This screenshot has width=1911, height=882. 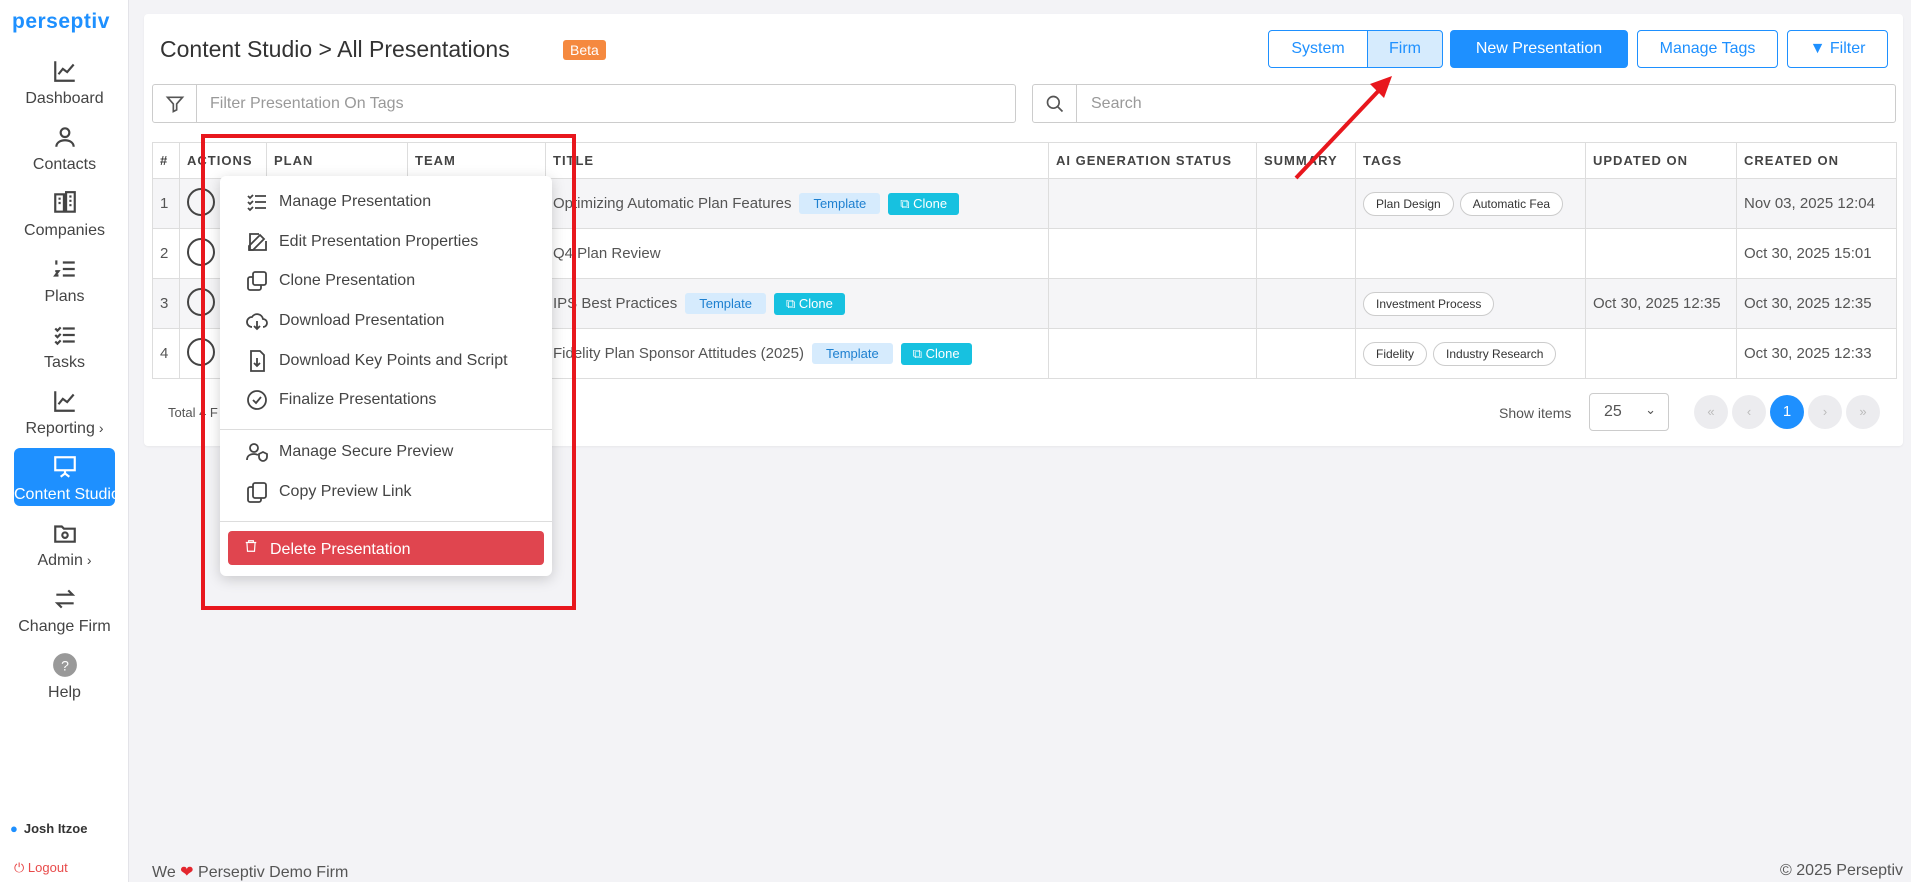 I want to click on footer-copyright: © 2025 Perseptiv, so click(x=1841, y=870).